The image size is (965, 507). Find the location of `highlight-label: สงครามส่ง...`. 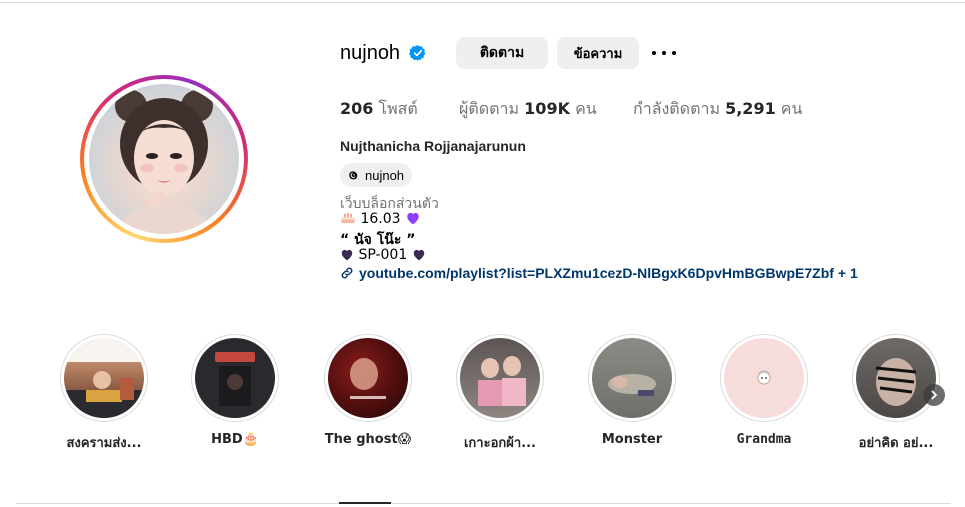

highlight-label: สงครามส่ง... is located at coordinates (104, 443).